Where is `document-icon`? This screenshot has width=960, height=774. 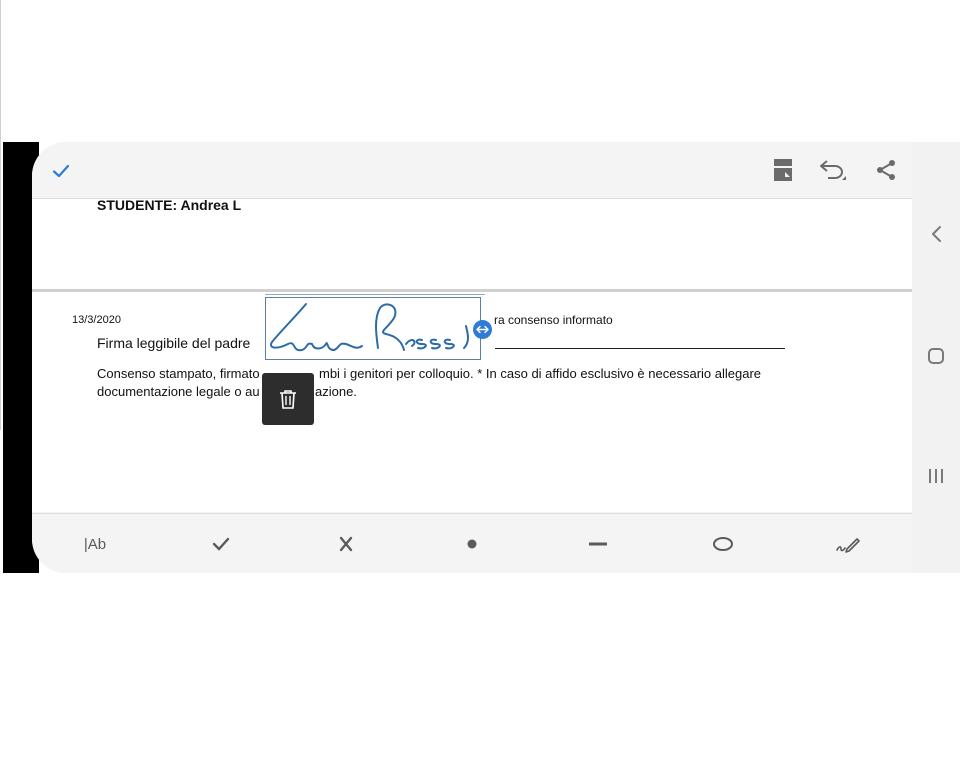 document-icon is located at coordinates (783, 170).